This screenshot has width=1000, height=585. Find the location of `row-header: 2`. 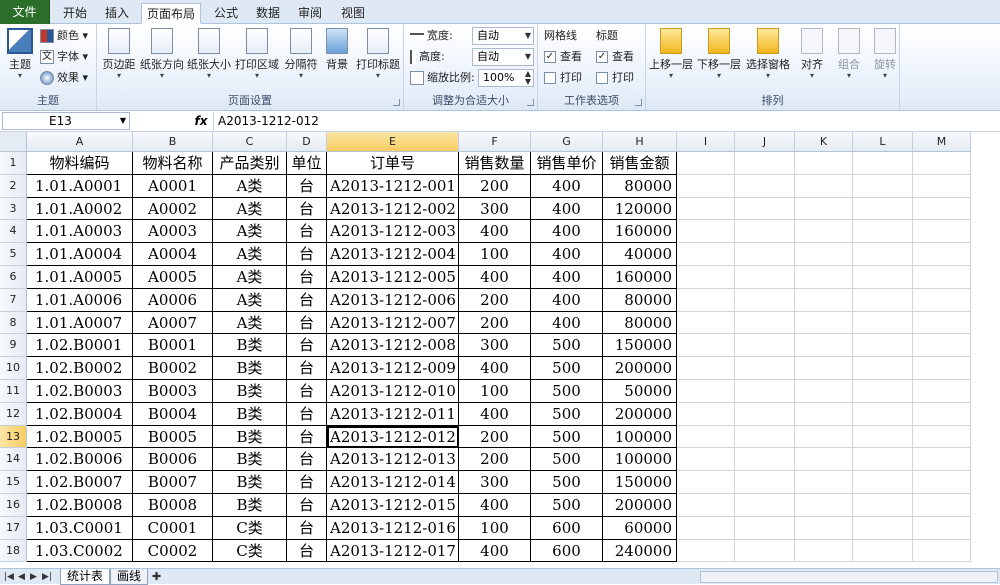

row-header: 2 is located at coordinates (13, 186).